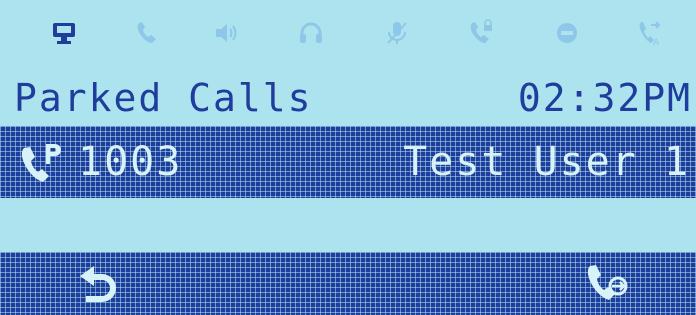  I want to click on parked-call-icon, so click(46, 164).